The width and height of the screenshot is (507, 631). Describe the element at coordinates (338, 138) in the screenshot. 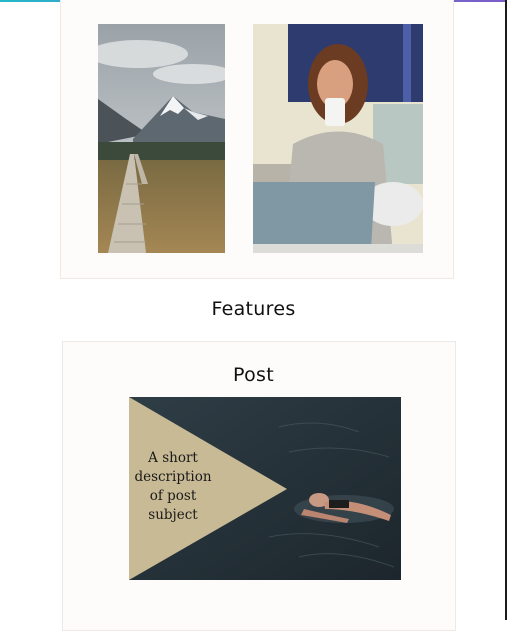

I see `woman-laptop-image` at that location.